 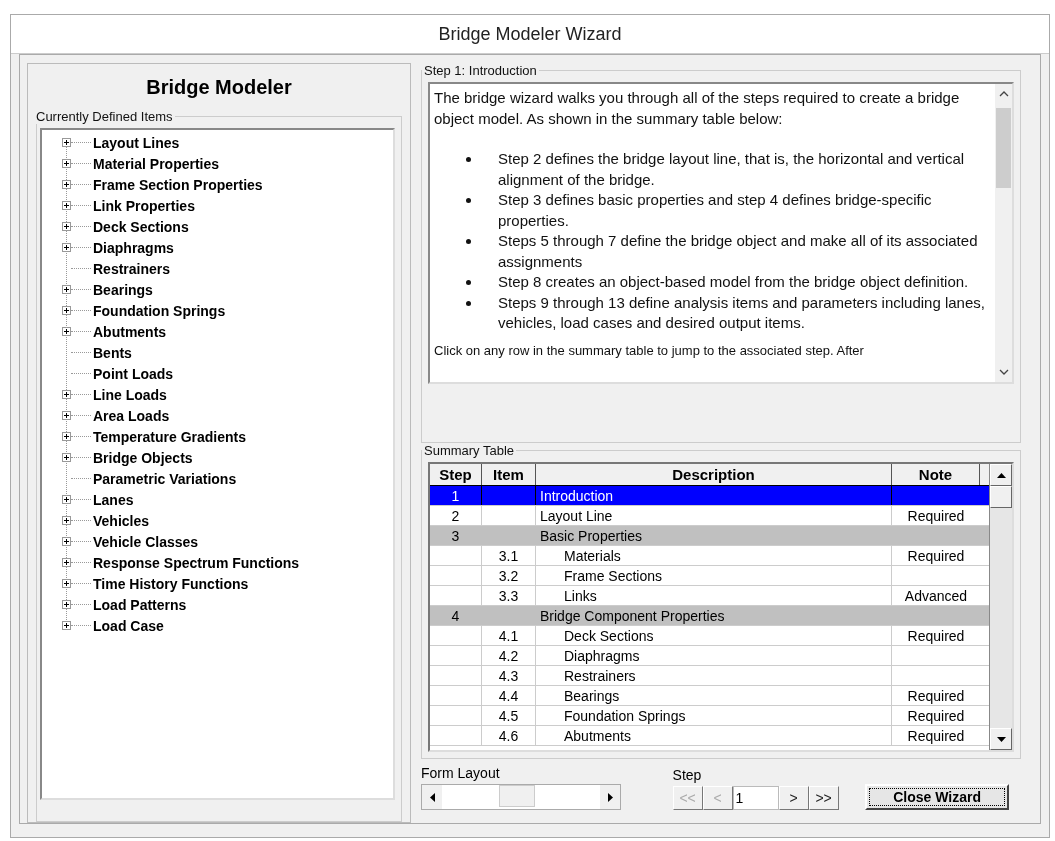 I want to click on up-arrow-icon, so click(x=1001, y=475).